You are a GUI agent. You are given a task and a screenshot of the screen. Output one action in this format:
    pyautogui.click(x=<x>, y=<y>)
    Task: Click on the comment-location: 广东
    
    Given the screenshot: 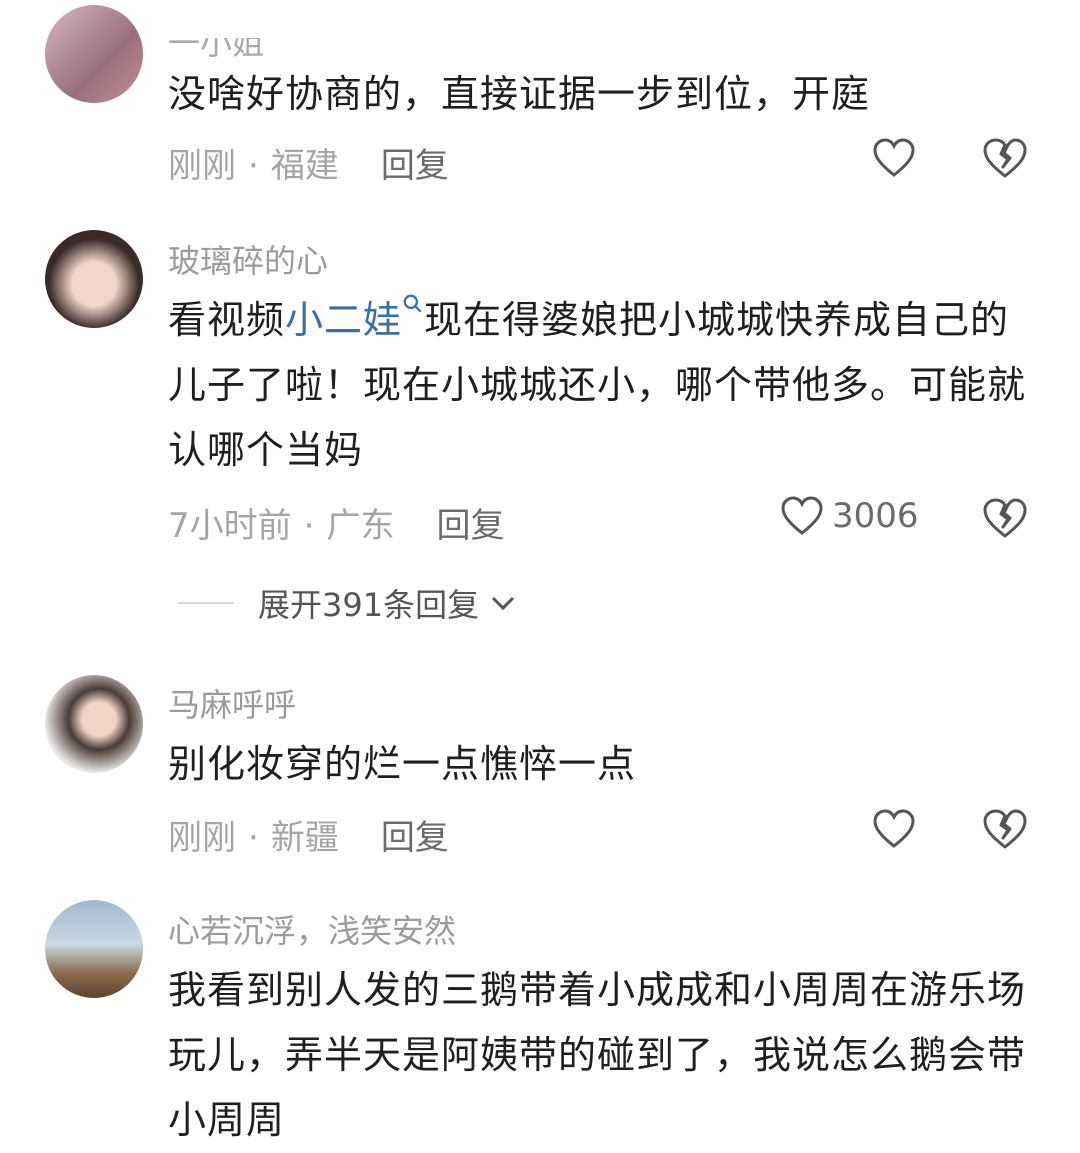 What is the action you would take?
    pyautogui.click(x=360, y=526)
    